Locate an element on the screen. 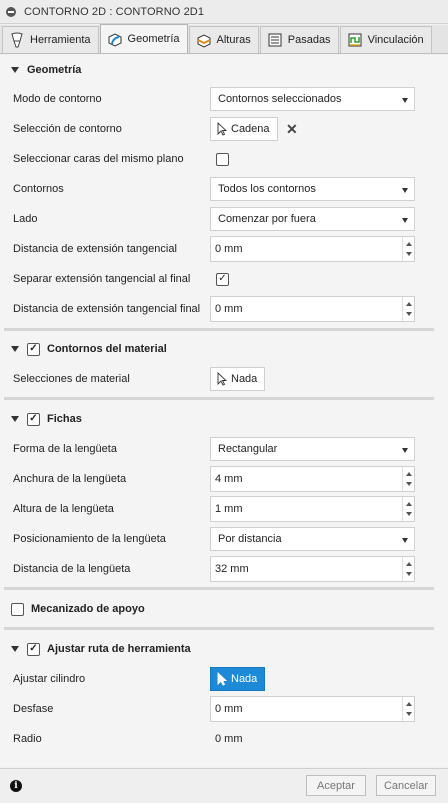 This screenshot has width=448, height=803. section-ajustar-ruta-title: Ajustar ruta de herramienta is located at coordinates (119, 649).